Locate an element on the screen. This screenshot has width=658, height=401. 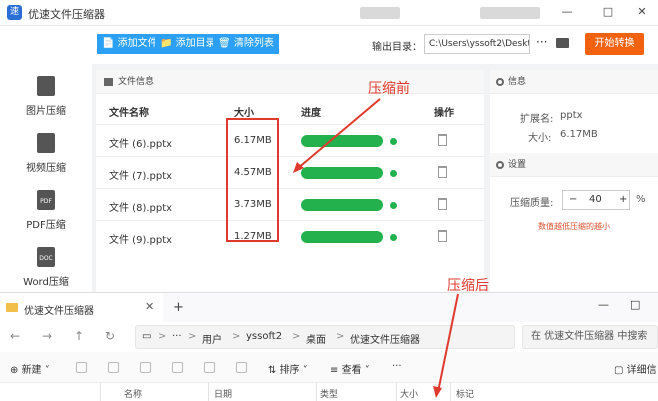
add-file-button: 📄 添加文件 is located at coordinates (130, 44).